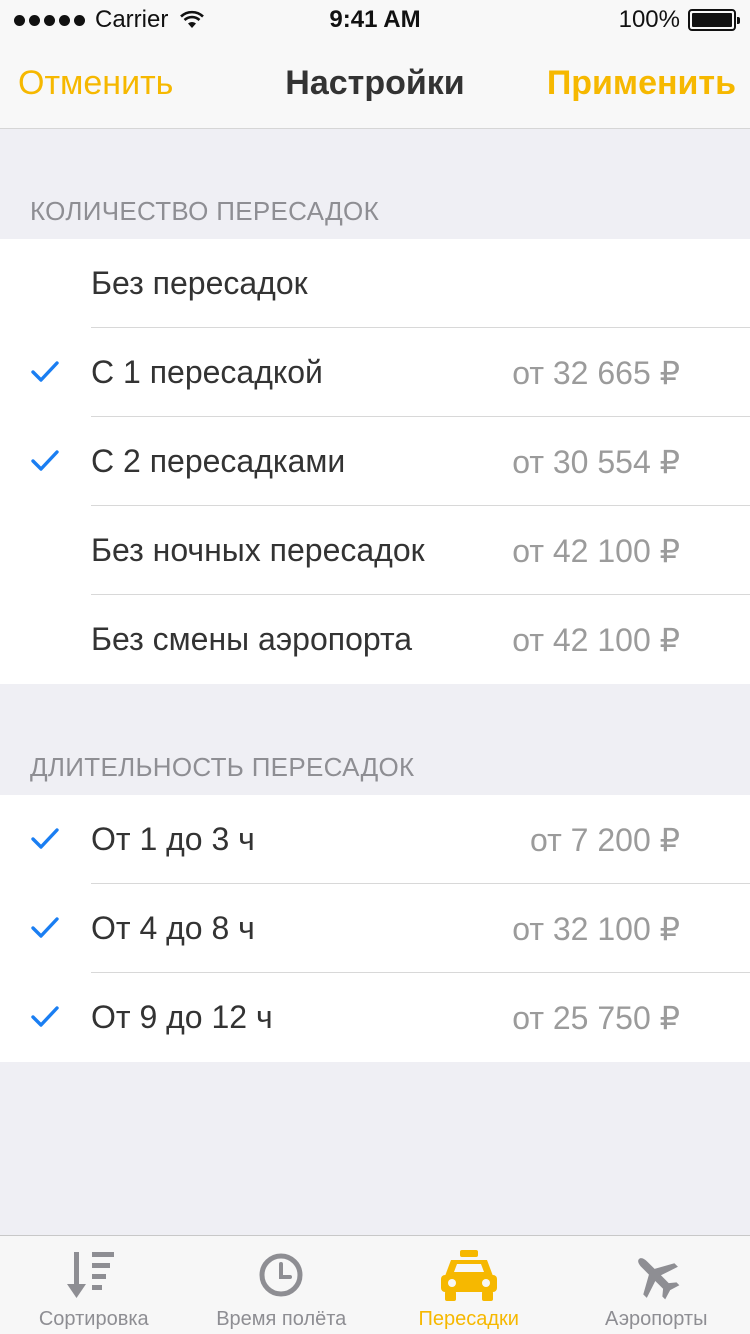  Describe the element at coordinates (596, 929) in the screenshot. I see `filter-row-price: от 32 100 ₽` at that location.